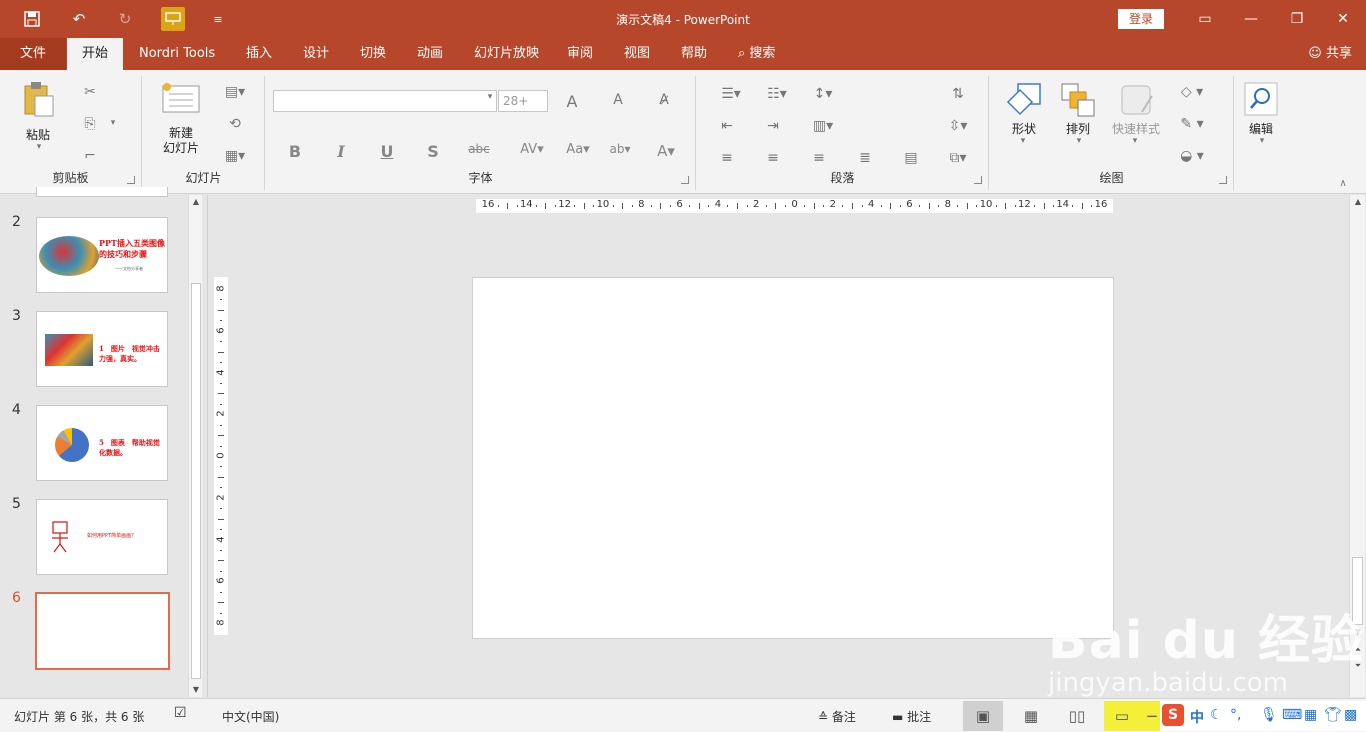  Describe the element at coordinates (727, 126) in the screenshot. I see `decrease-indent-icon: ⇤` at that location.